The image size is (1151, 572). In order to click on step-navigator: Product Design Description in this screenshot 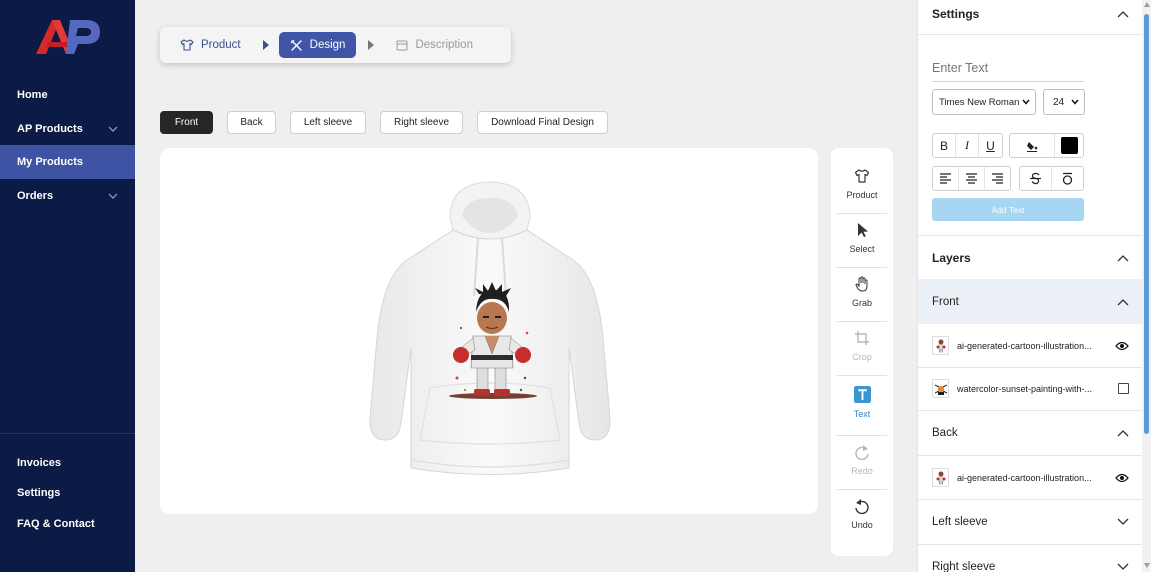, I will do `click(335, 45)`.